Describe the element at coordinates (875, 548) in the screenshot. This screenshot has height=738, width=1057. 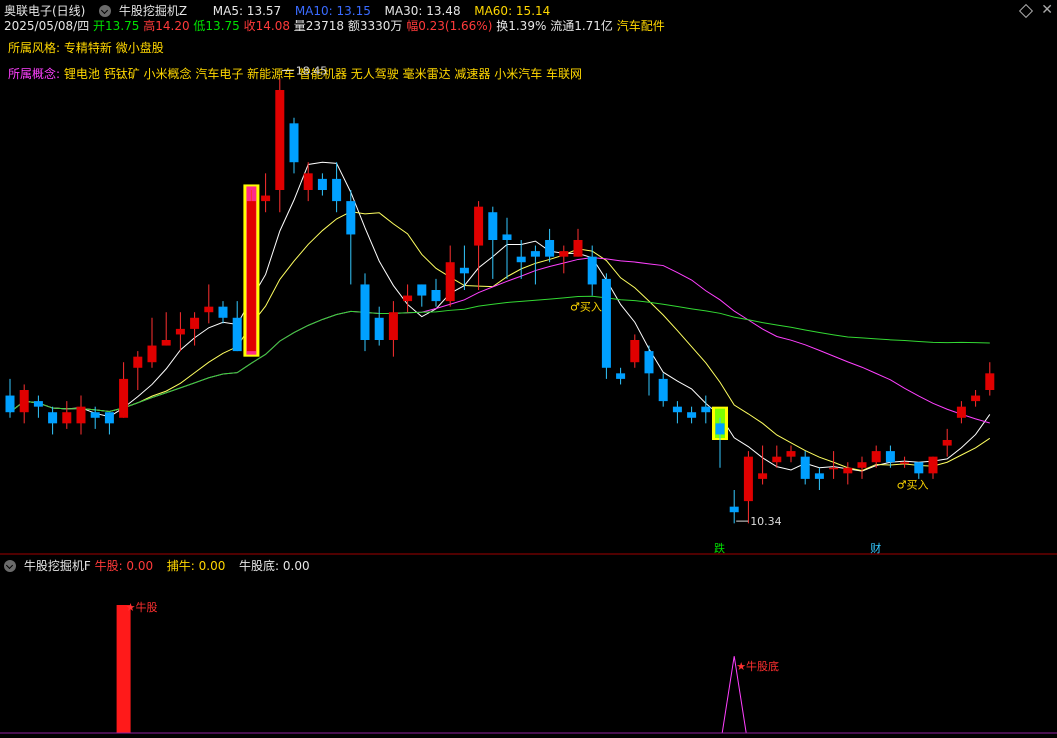
I see `bottom-marker: 财` at that location.